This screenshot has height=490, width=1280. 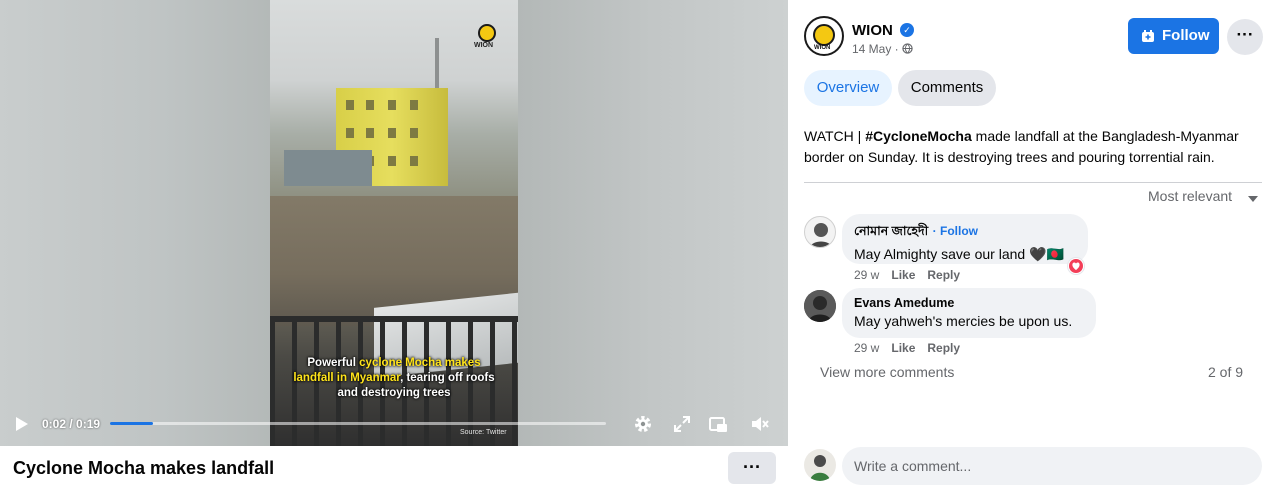 What do you see at coordinates (1052, 466) in the screenshot?
I see `comment-input` at bounding box center [1052, 466].